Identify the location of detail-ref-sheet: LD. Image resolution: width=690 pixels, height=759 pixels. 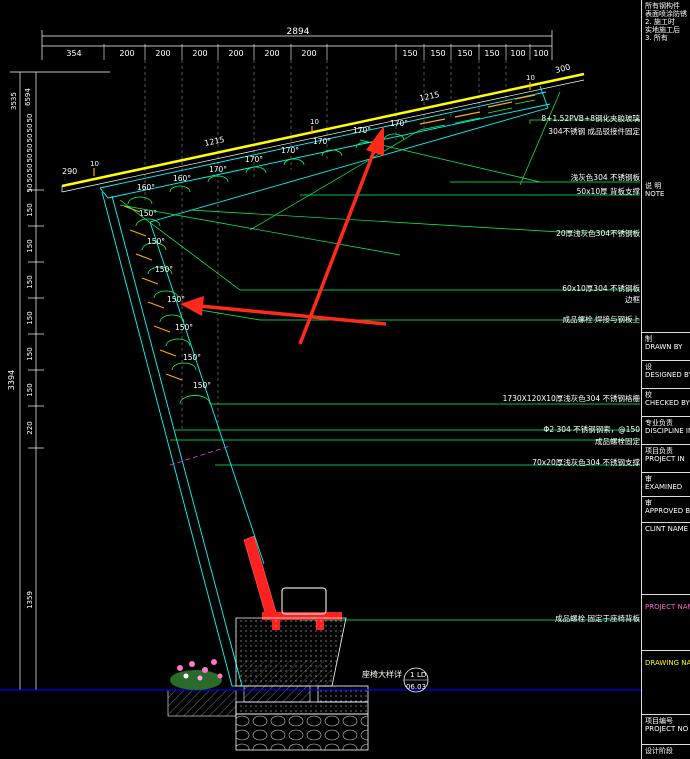
(421, 675).